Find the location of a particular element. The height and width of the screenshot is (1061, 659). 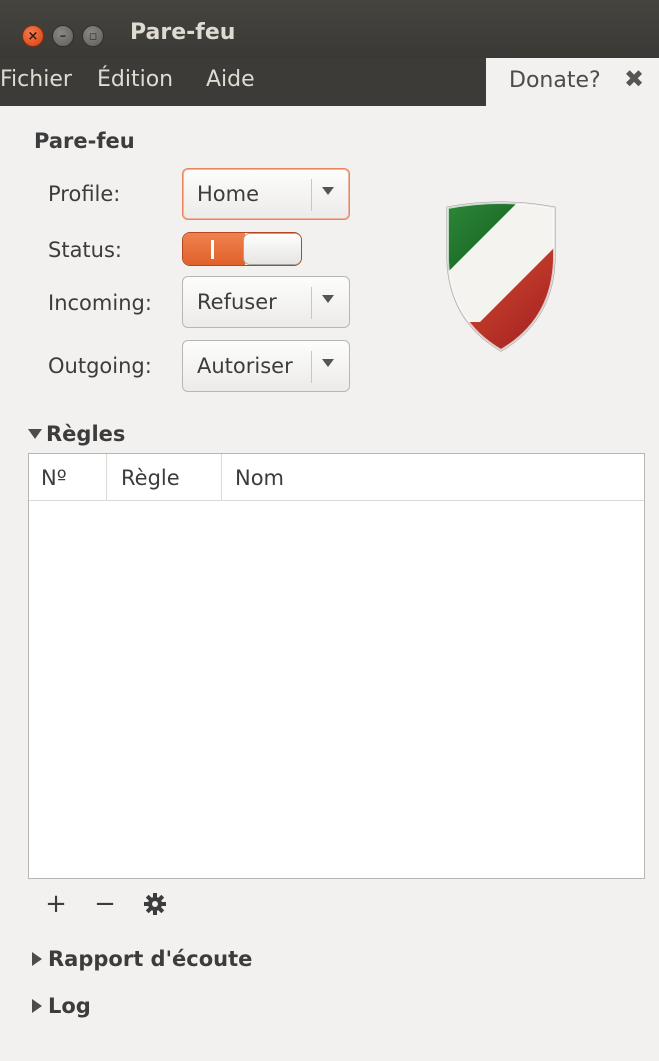

switch-knob is located at coordinates (272, 249).